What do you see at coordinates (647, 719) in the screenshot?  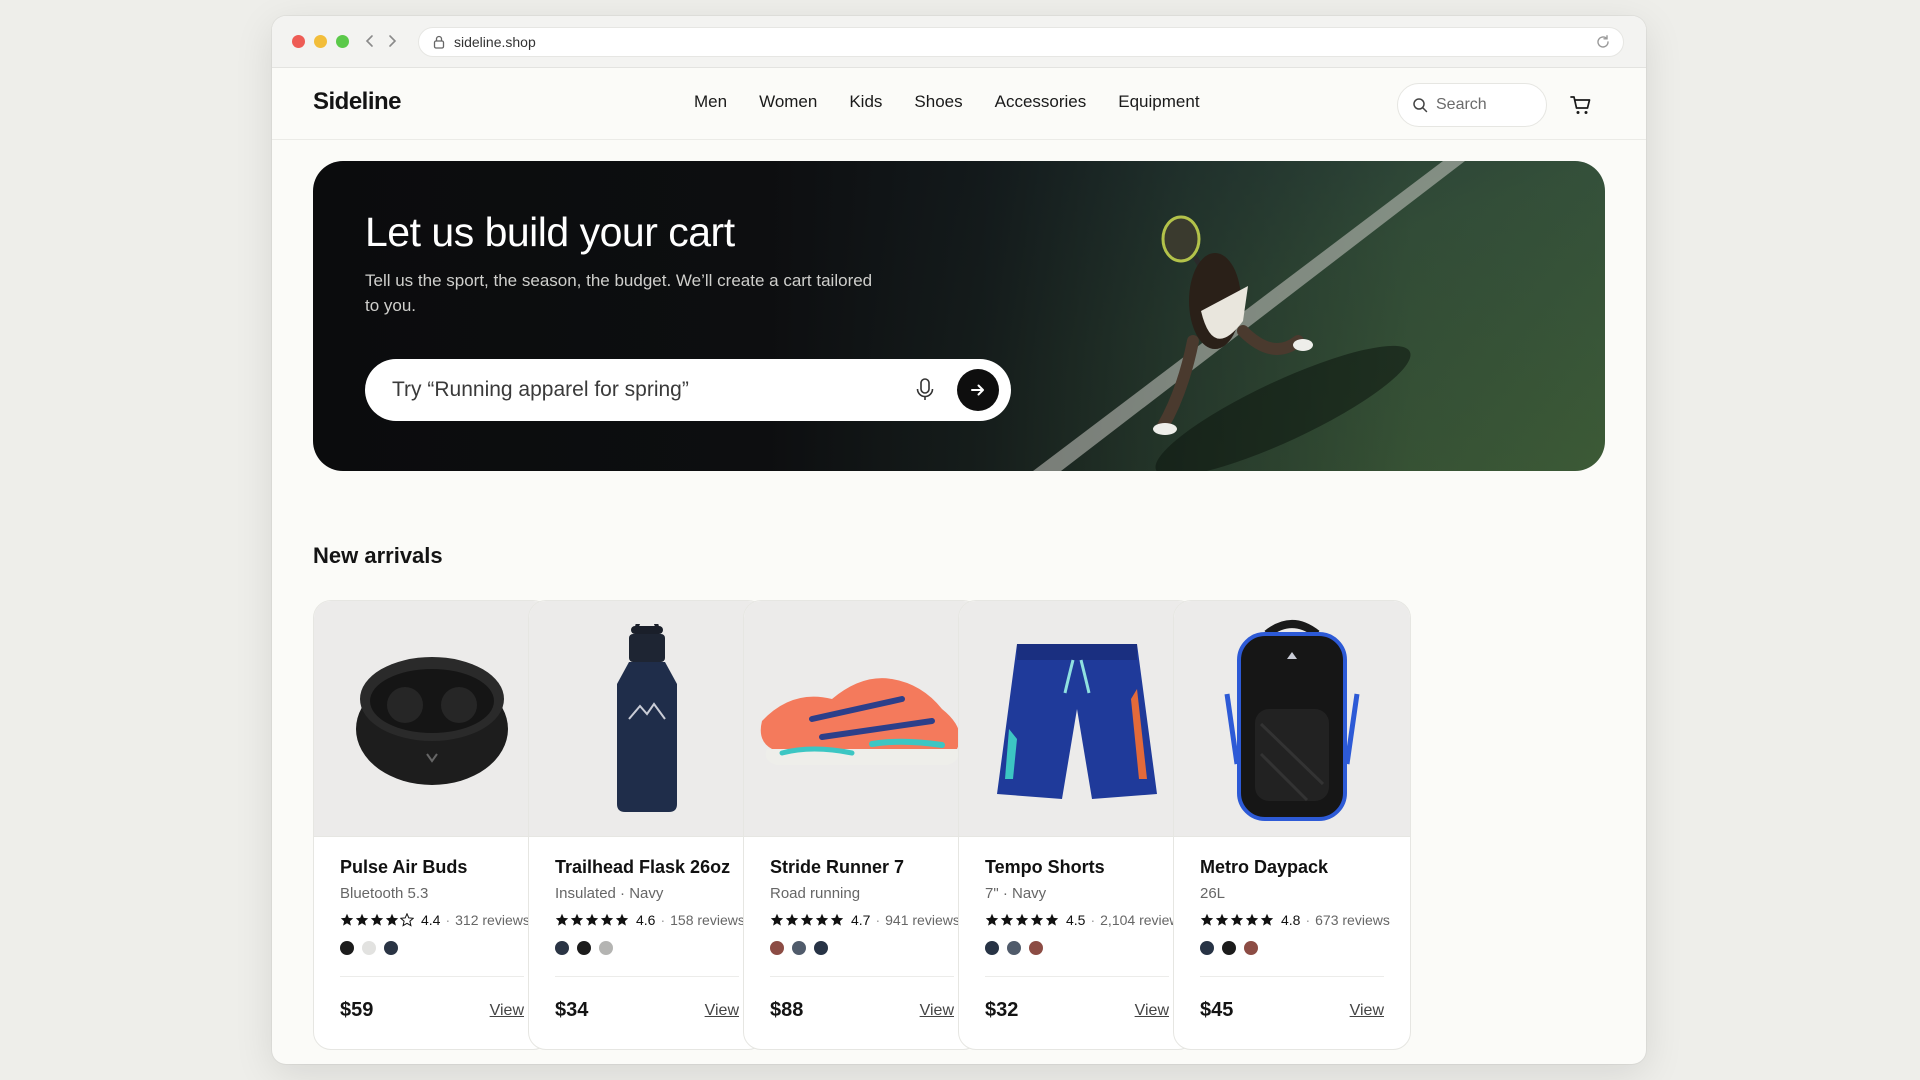 I see `product-image-water-bottle` at bounding box center [647, 719].